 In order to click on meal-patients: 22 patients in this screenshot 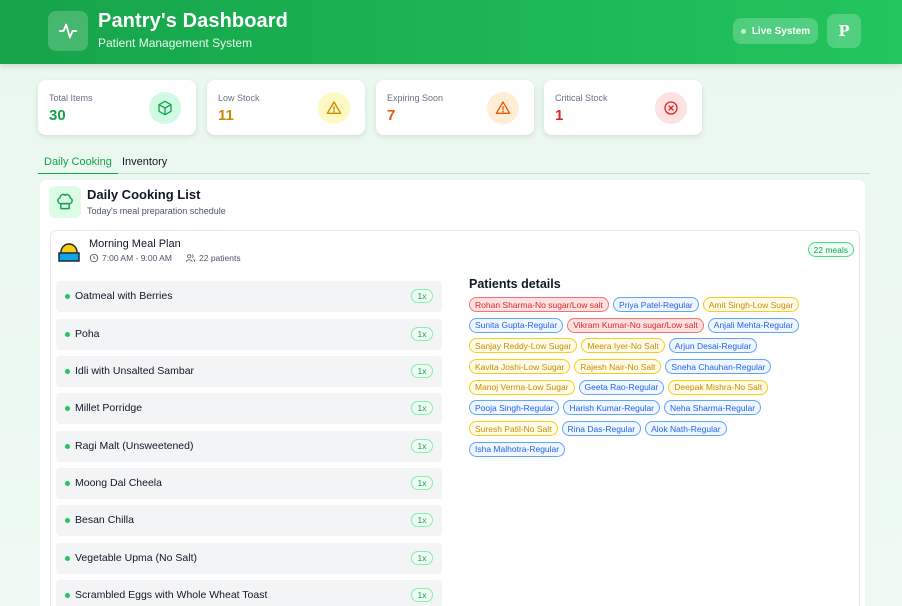, I will do `click(213, 258)`.